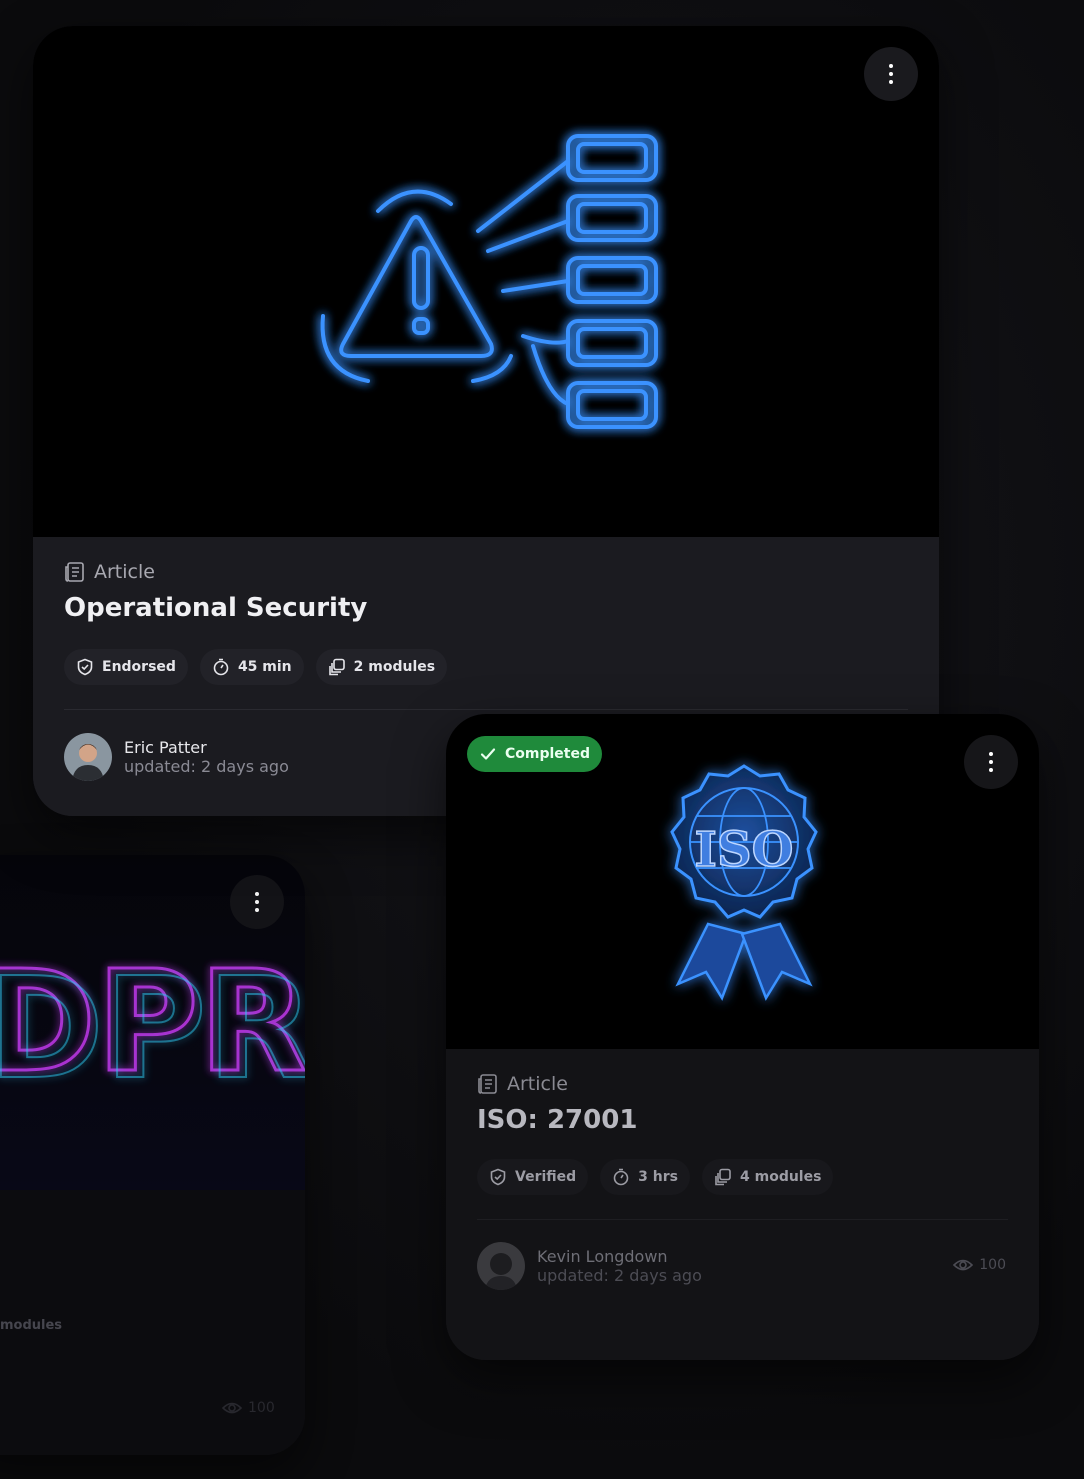 This screenshot has height=1479, width=1084. I want to click on author: Kevin Longdown updated: 2 days ago, so click(589, 1266).